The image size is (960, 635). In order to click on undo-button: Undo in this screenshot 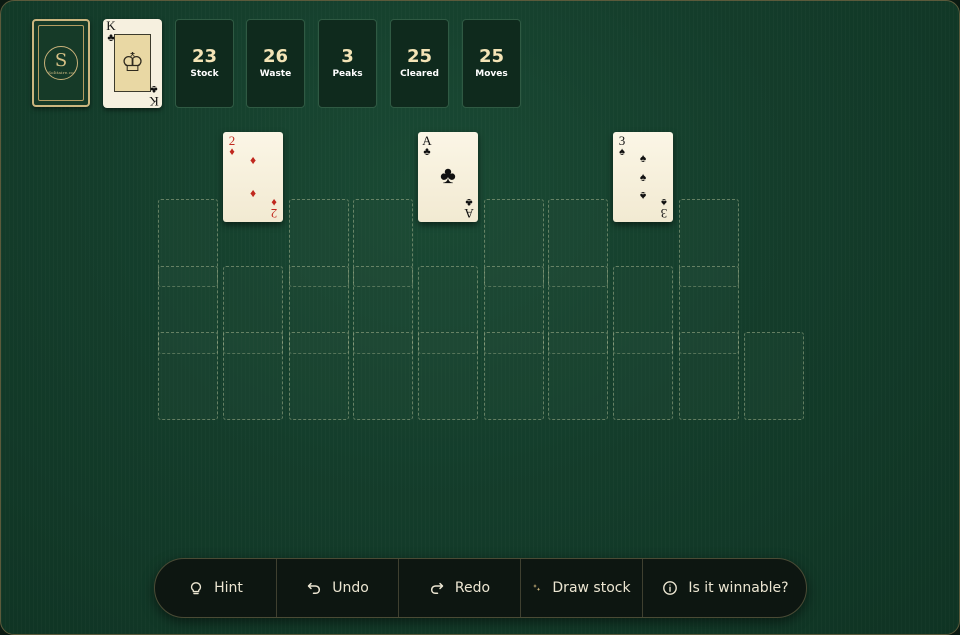, I will do `click(338, 588)`.